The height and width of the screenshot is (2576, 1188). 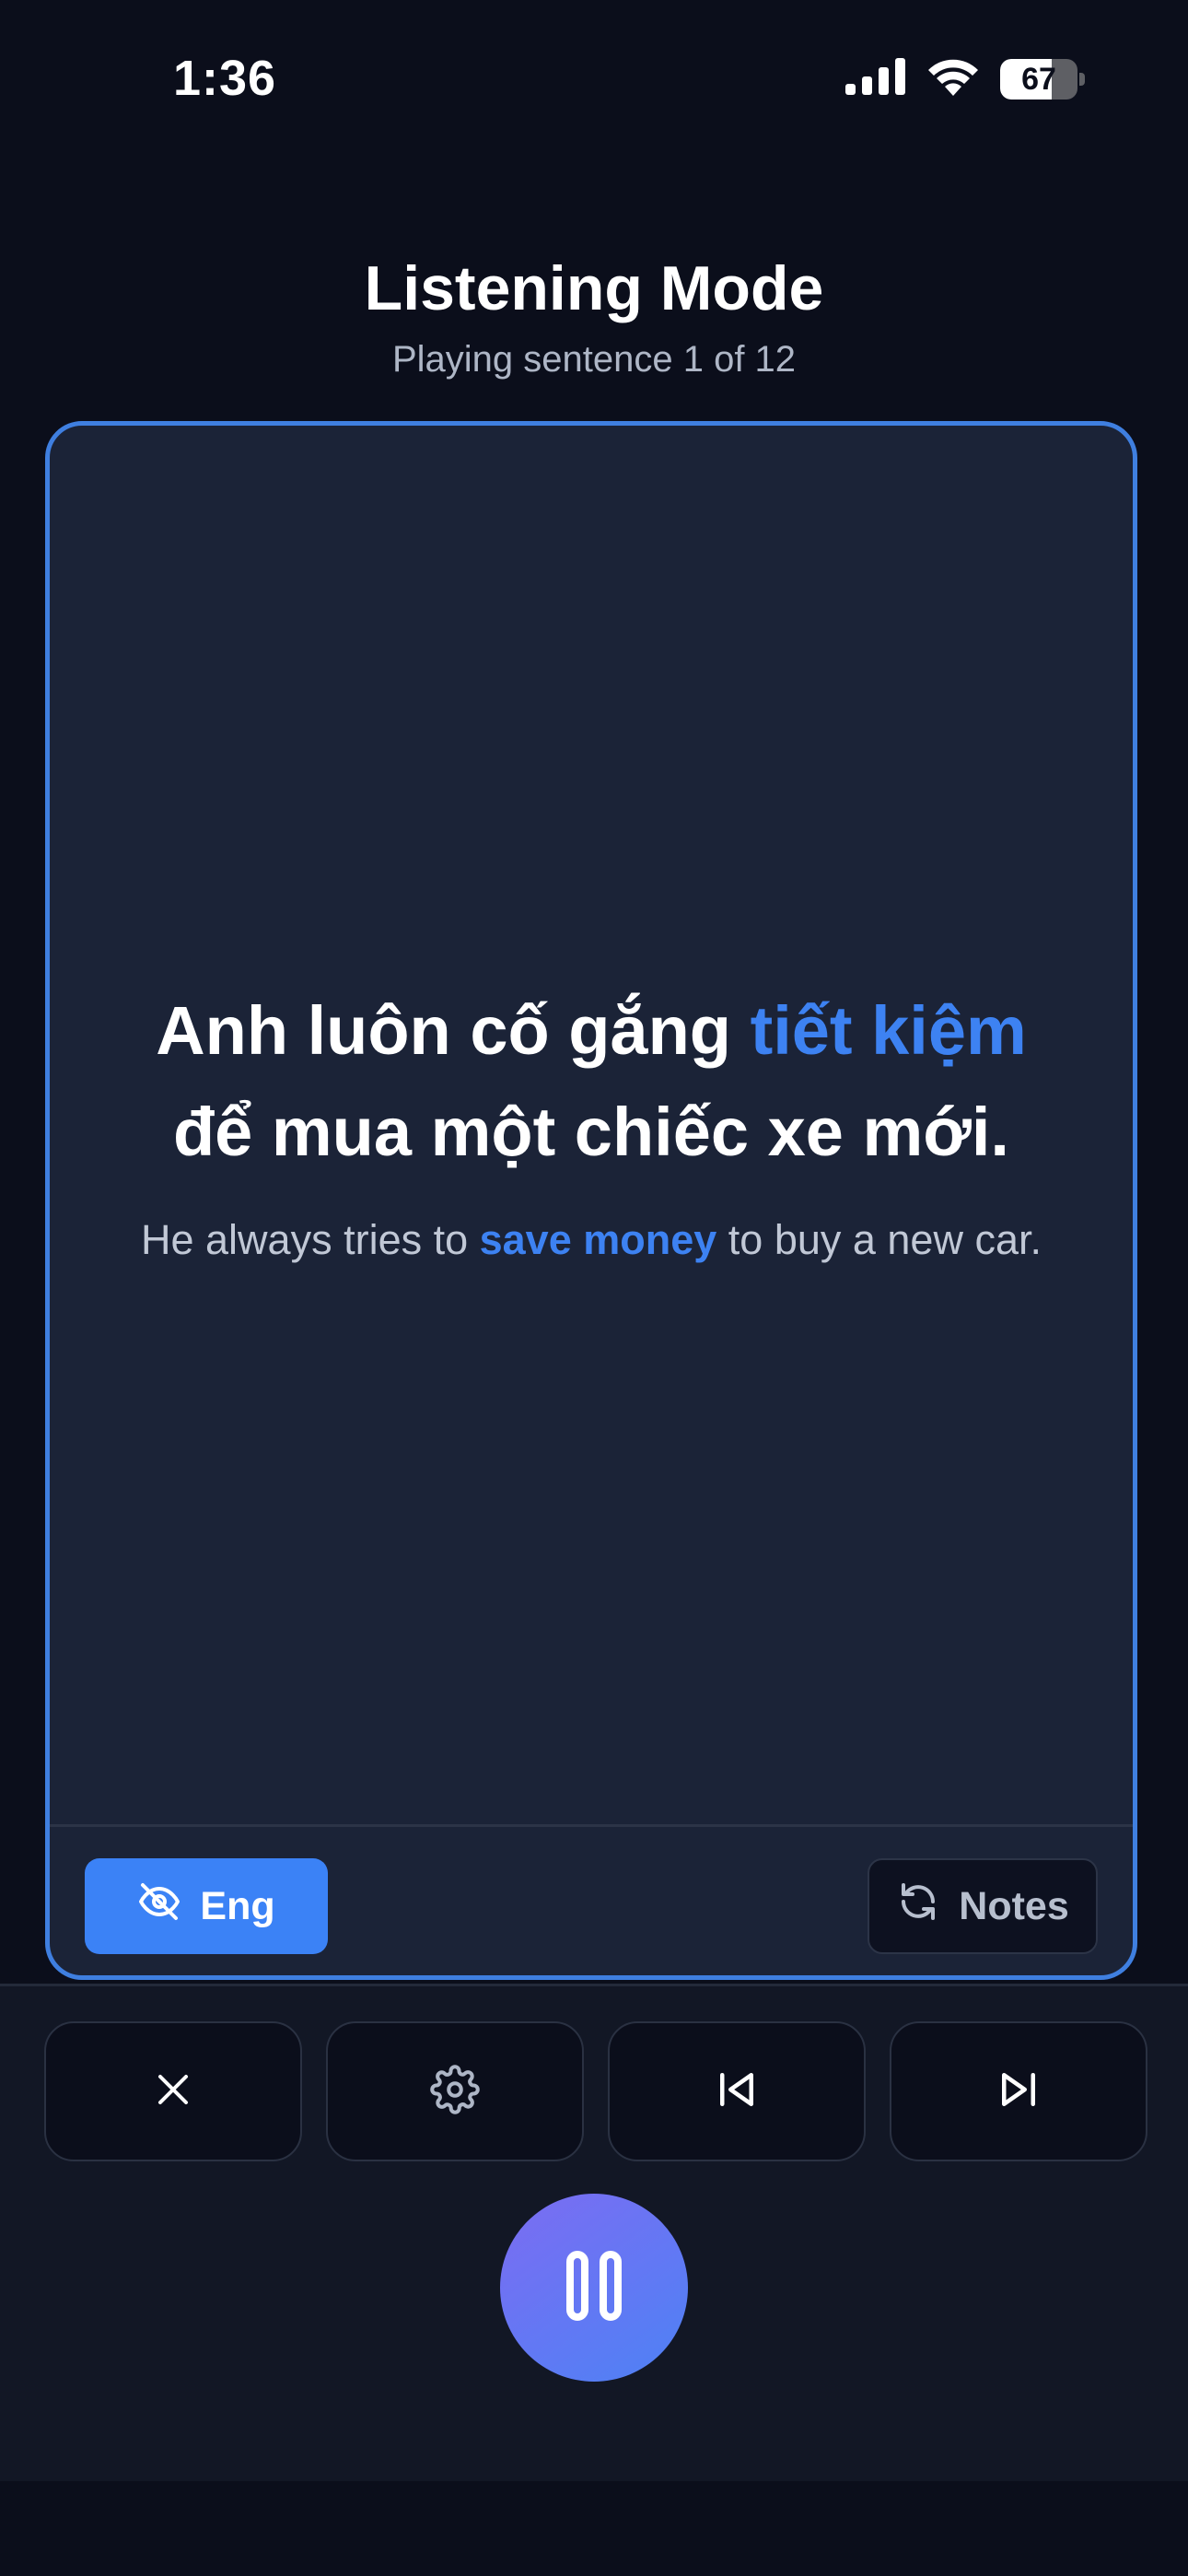 I want to click on sentence-text: Anh luôn cố gắng, so click(x=453, y=1030).